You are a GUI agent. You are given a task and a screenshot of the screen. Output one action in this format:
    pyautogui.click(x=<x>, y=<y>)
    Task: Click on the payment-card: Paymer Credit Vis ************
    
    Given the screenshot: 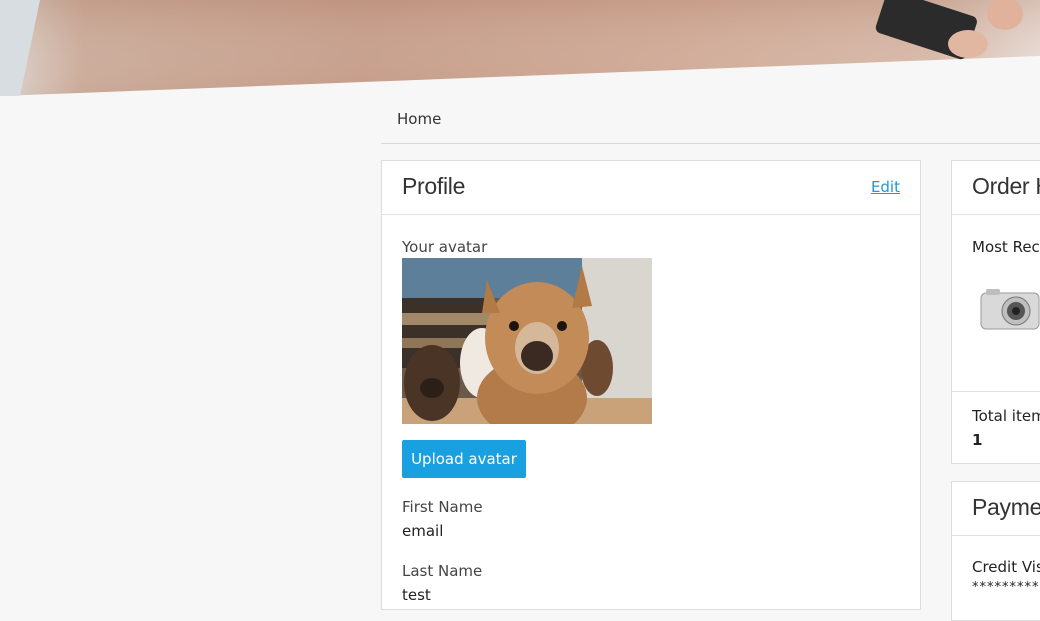 What is the action you would take?
    pyautogui.click(x=995, y=551)
    